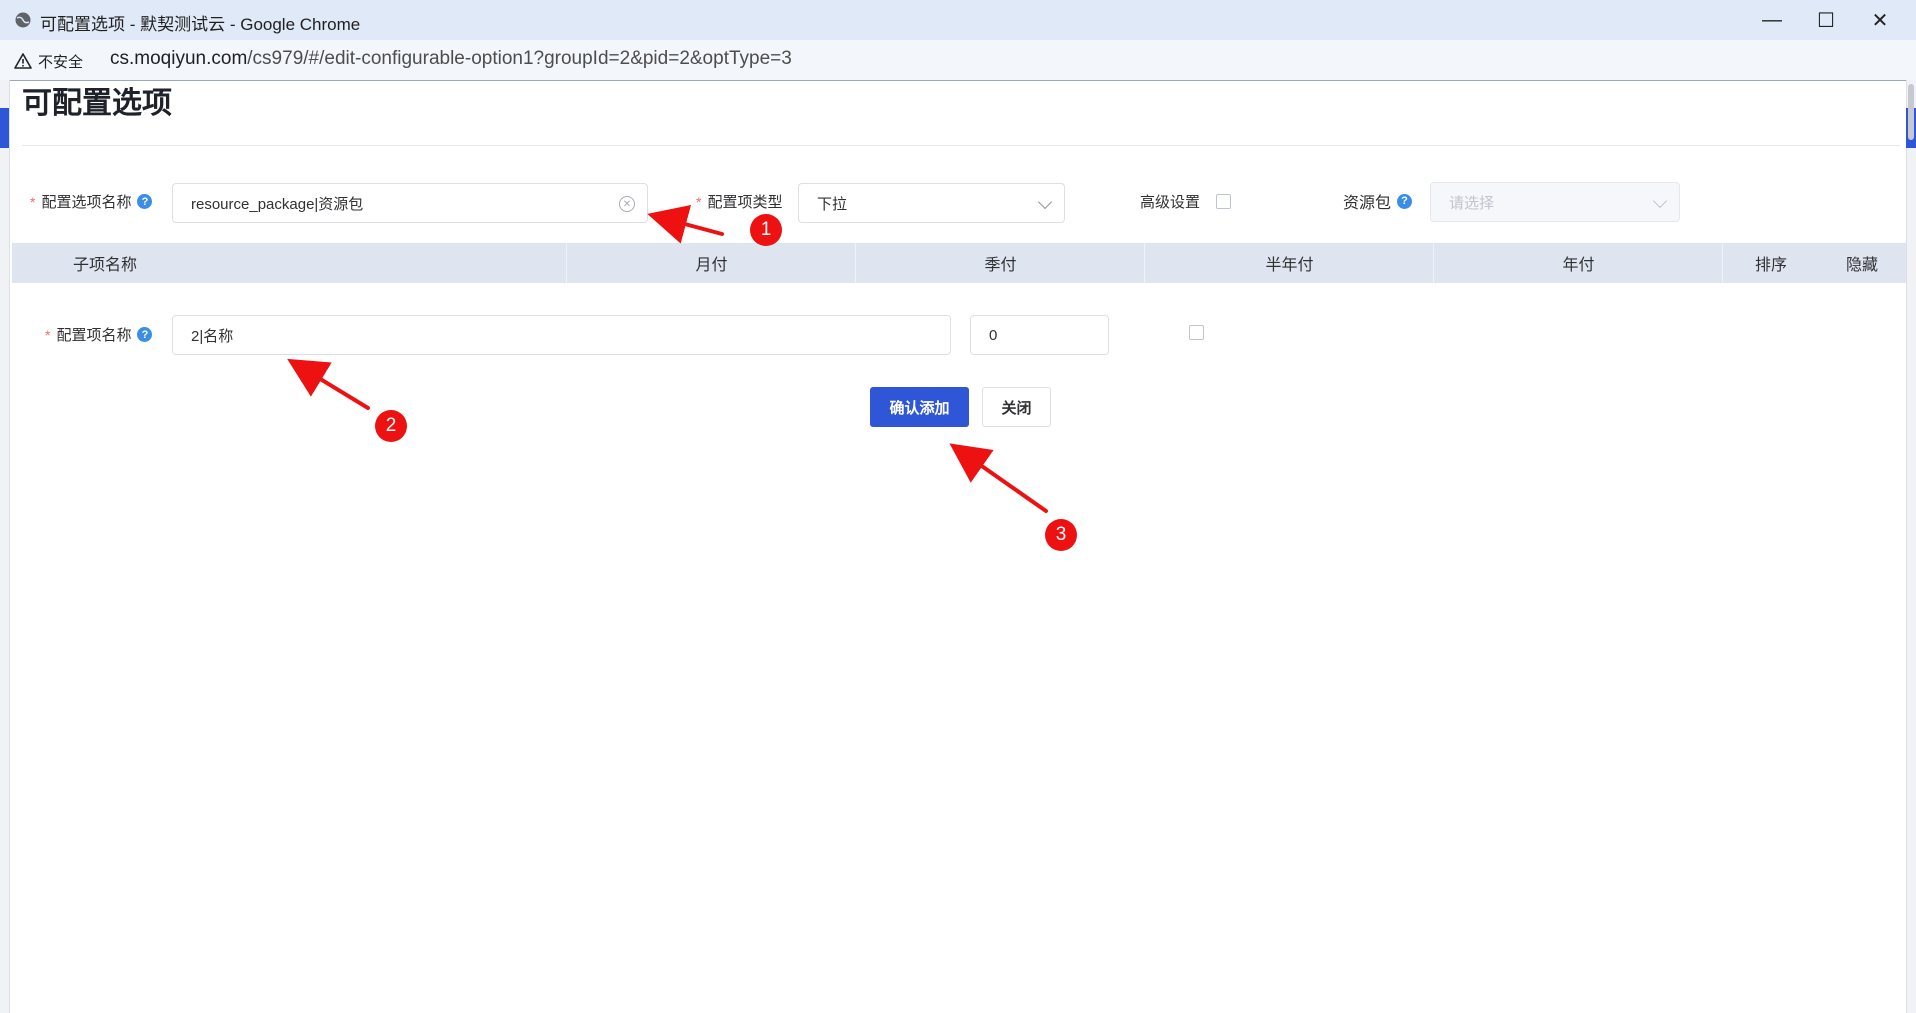  Describe the element at coordinates (212, 336) in the screenshot. I see `item-name-value: 2|名称` at that location.